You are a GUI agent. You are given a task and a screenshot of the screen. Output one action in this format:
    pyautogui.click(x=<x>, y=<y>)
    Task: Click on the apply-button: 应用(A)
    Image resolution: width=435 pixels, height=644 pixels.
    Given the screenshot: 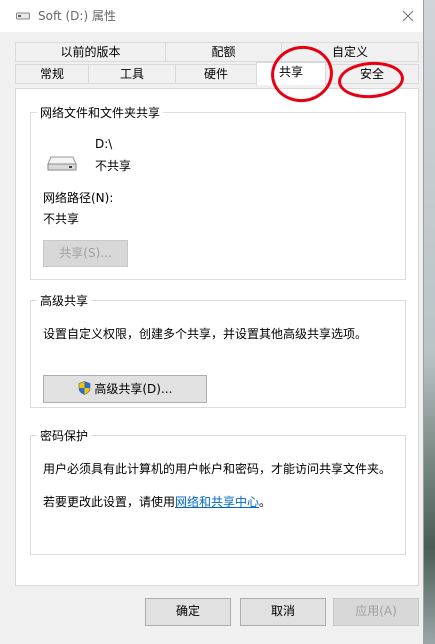 What is the action you would take?
    pyautogui.click(x=376, y=612)
    